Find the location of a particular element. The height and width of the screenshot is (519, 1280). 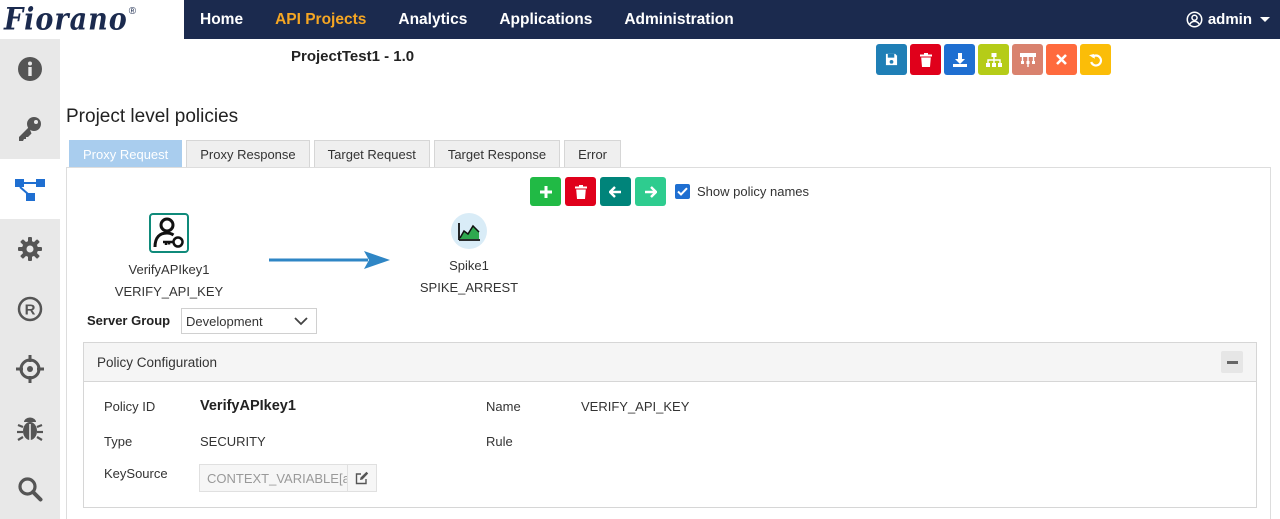

branch-button is located at coordinates (1027, 59).